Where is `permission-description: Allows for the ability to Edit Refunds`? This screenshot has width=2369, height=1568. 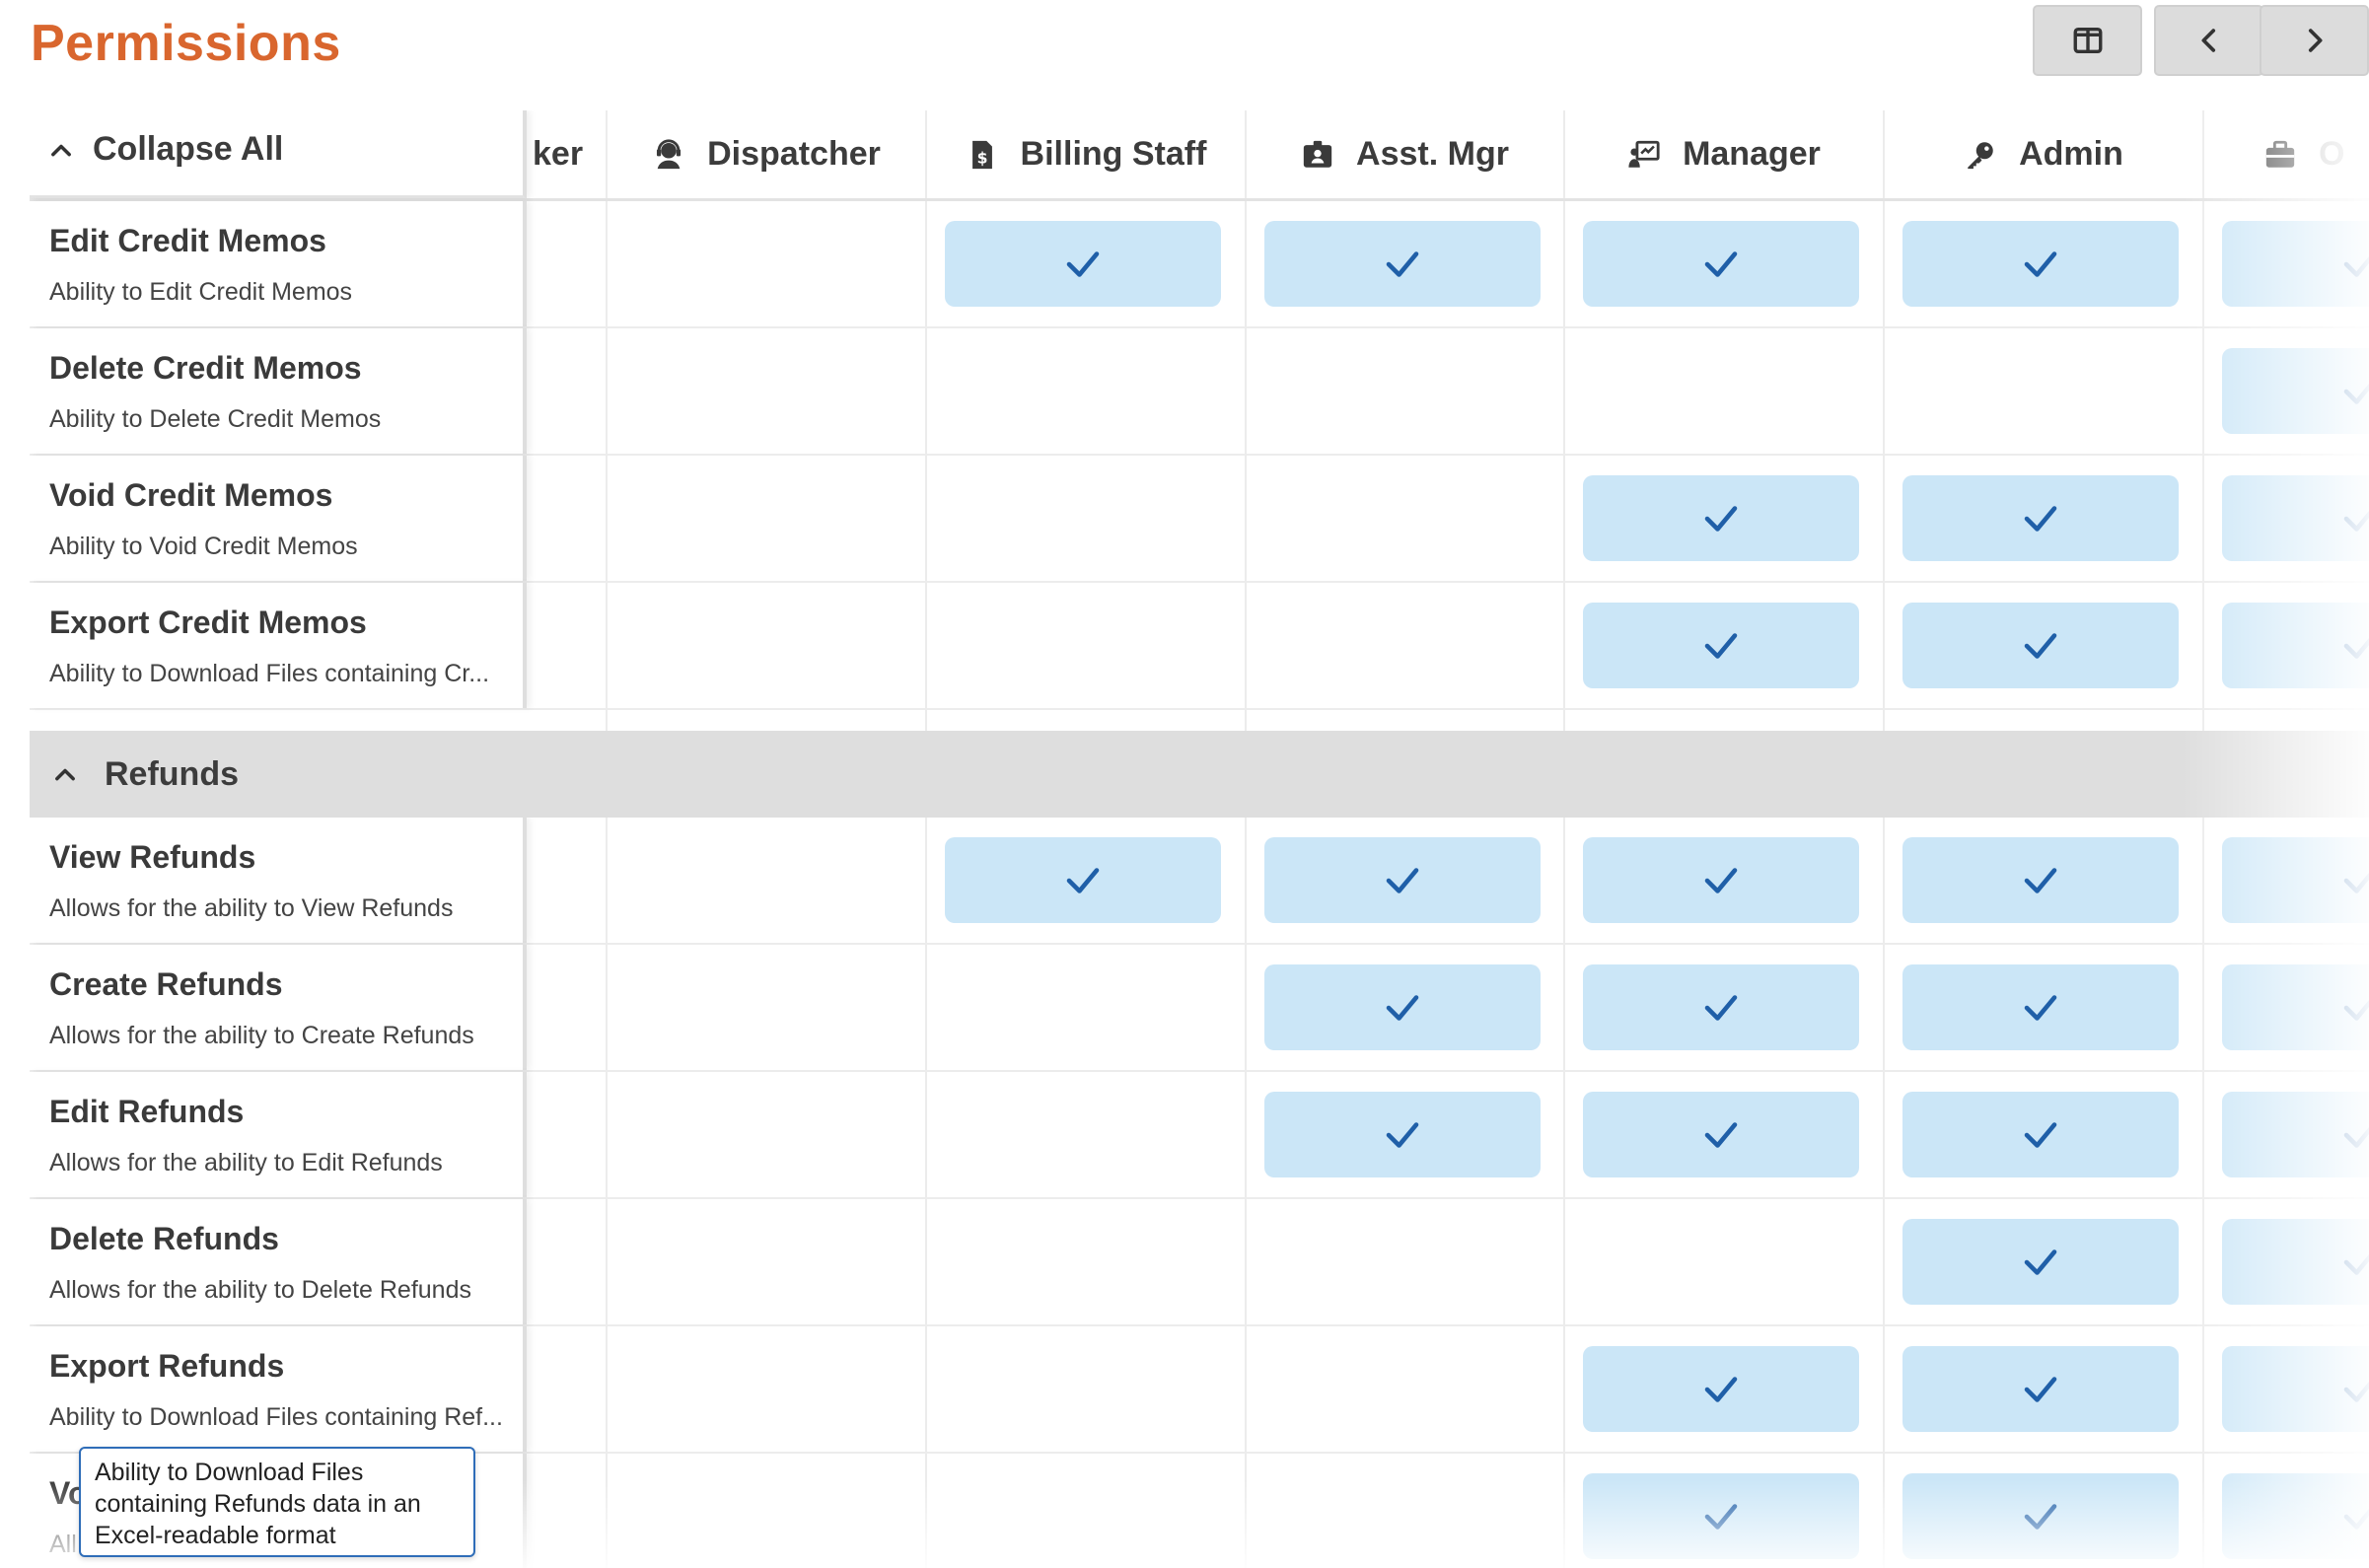 permission-description: Allows for the ability to Edit Refunds is located at coordinates (281, 1163).